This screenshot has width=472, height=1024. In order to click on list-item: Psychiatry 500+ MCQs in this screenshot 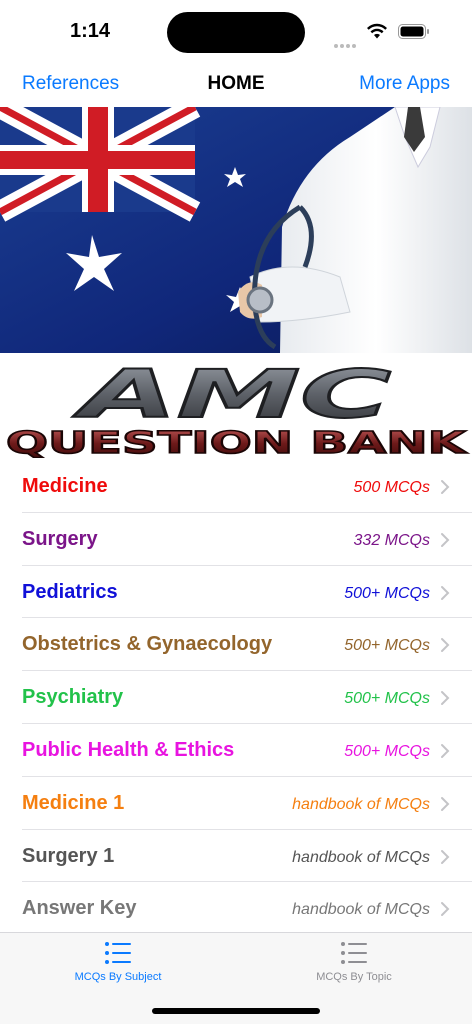, I will do `click(247, 697)`.